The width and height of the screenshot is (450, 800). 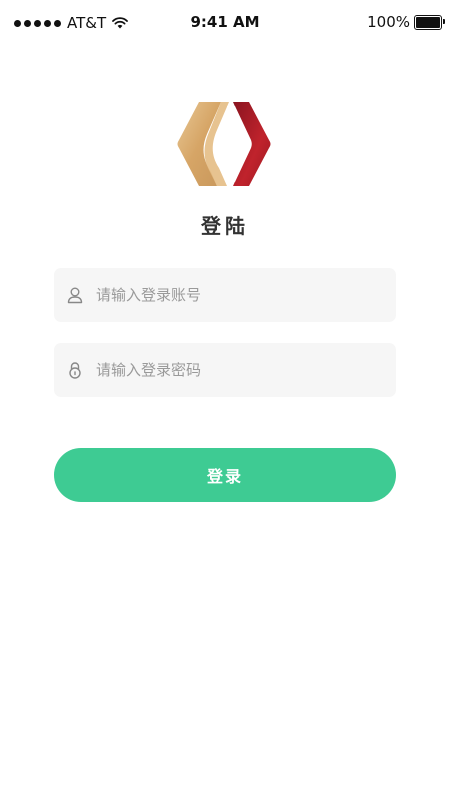 I want to click on page-title: 登陆, so click(x=225, y=226).